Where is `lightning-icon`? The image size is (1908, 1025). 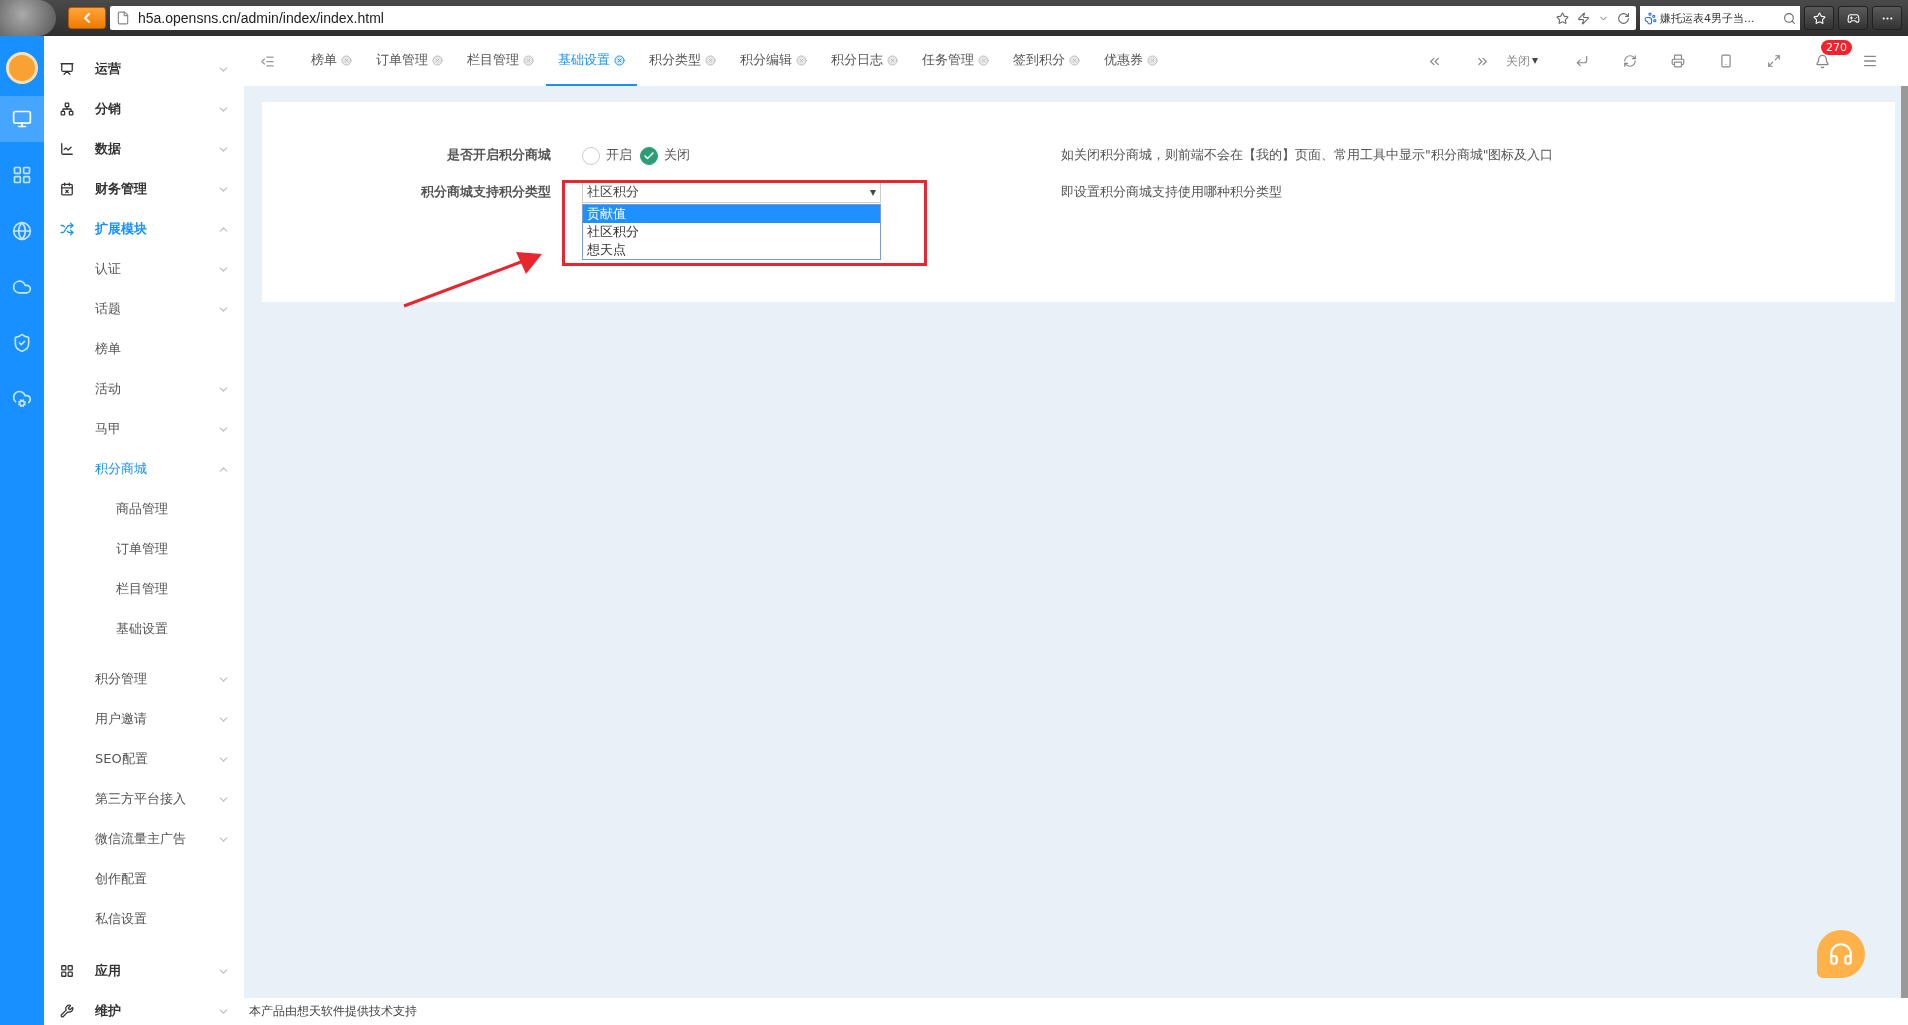 lightning-icon is located at coordinates (1583, 18).